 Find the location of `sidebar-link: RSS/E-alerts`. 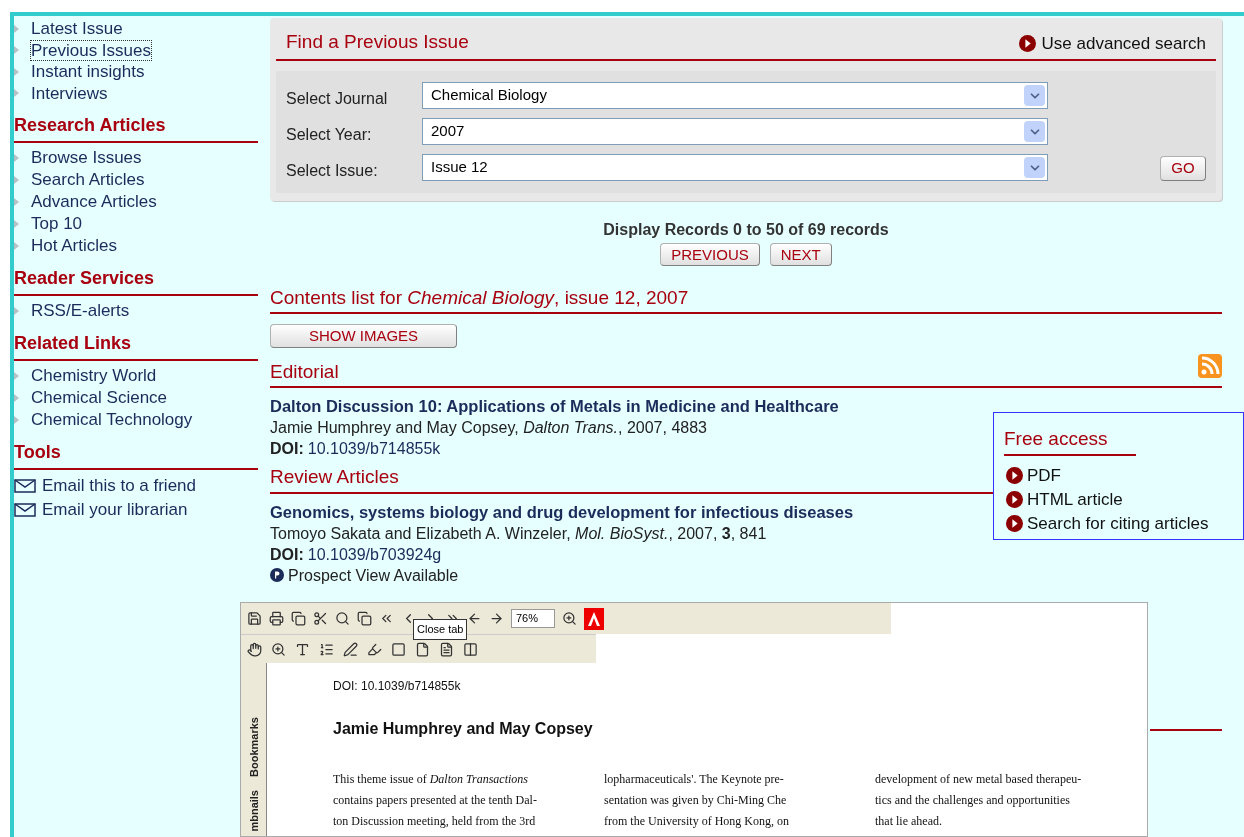

sidebar-link: RSS/E-alerts is located at coordinates (80, 311).